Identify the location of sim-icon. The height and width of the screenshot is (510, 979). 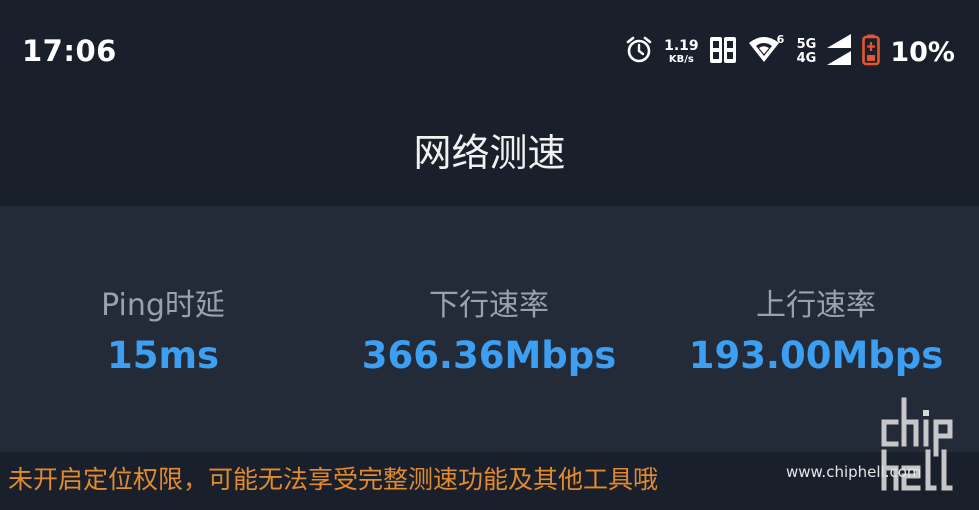
(723, 52).